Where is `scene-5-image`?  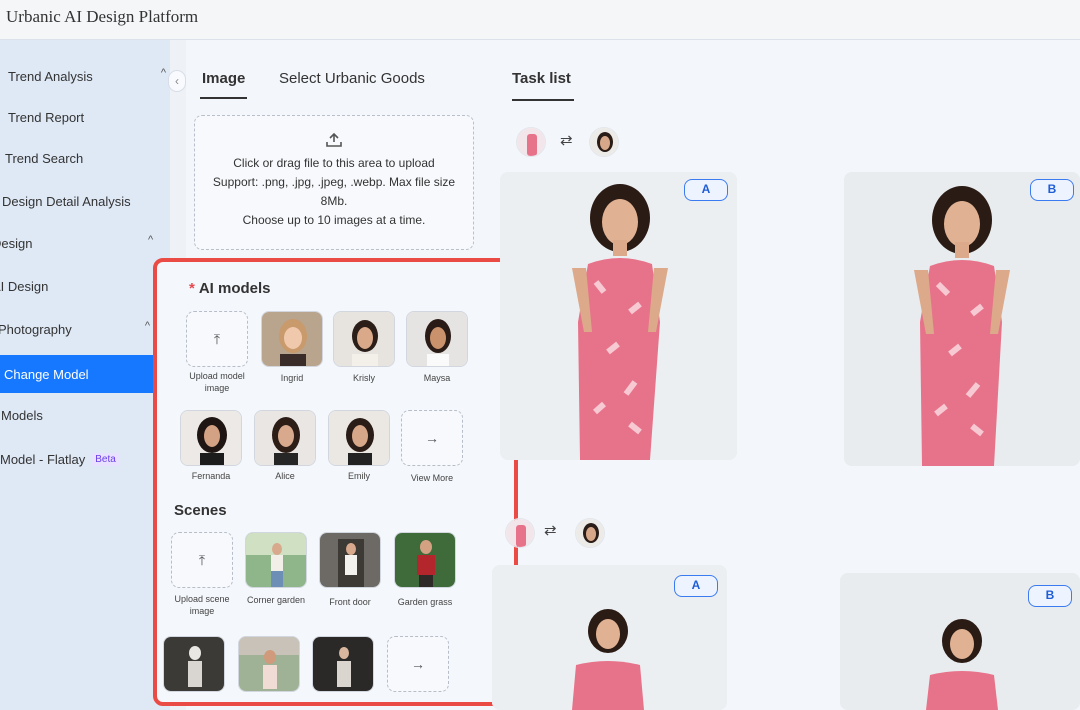 scene-5-image is located at coordinates (194, 664).